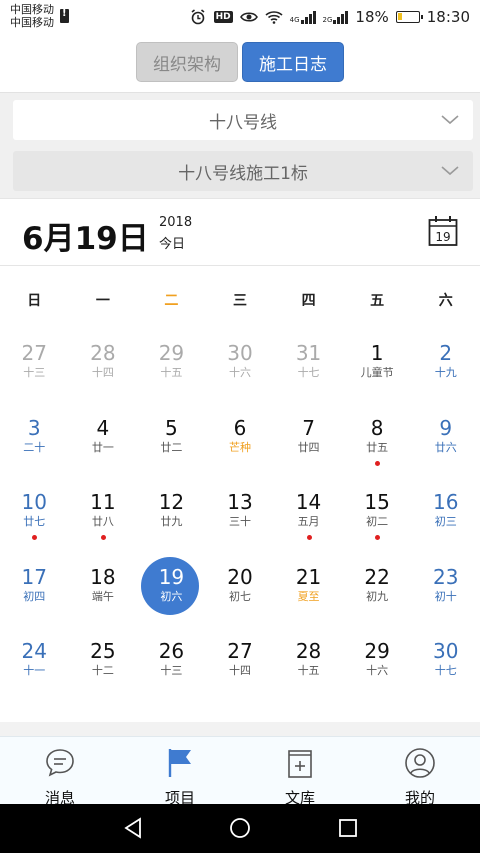  Describe the element at coordinates (187, 62) in the screenshot. I see `tab-organization: 组织架构` at that location.